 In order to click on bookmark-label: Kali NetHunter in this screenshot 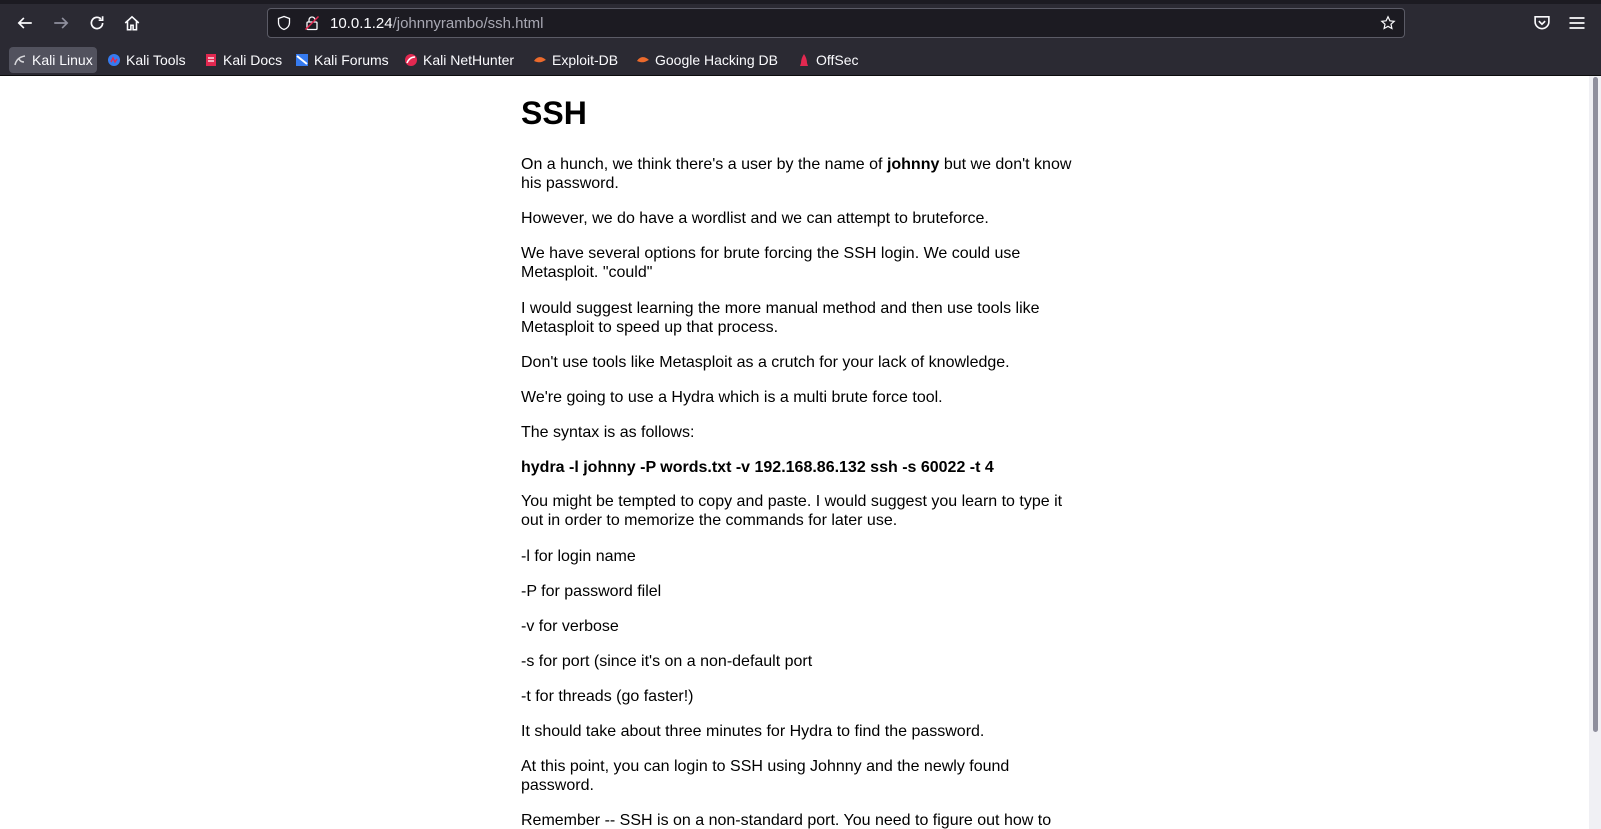, I will do `click(469, 60)`.